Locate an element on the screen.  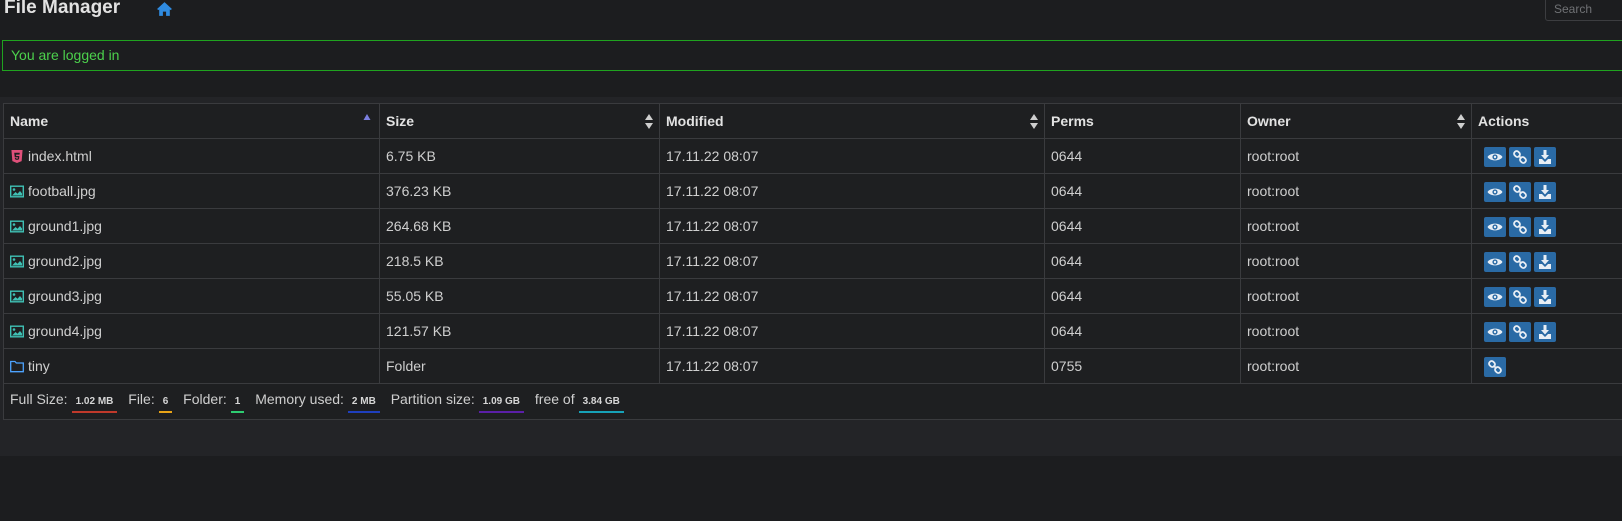
table-header-row: Name Size Modified Perms Owner Actions is located at coordinates (812, 121).